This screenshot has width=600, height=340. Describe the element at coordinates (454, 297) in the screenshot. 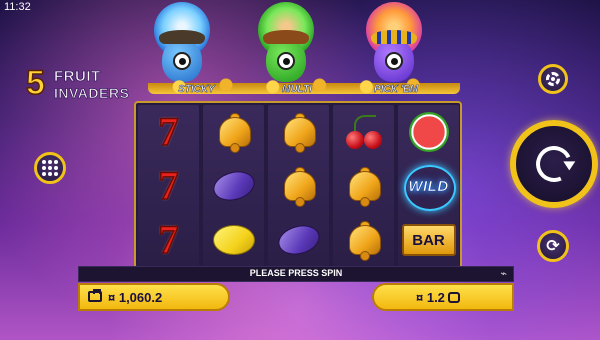

I see `coin-stack-icon` at that location.